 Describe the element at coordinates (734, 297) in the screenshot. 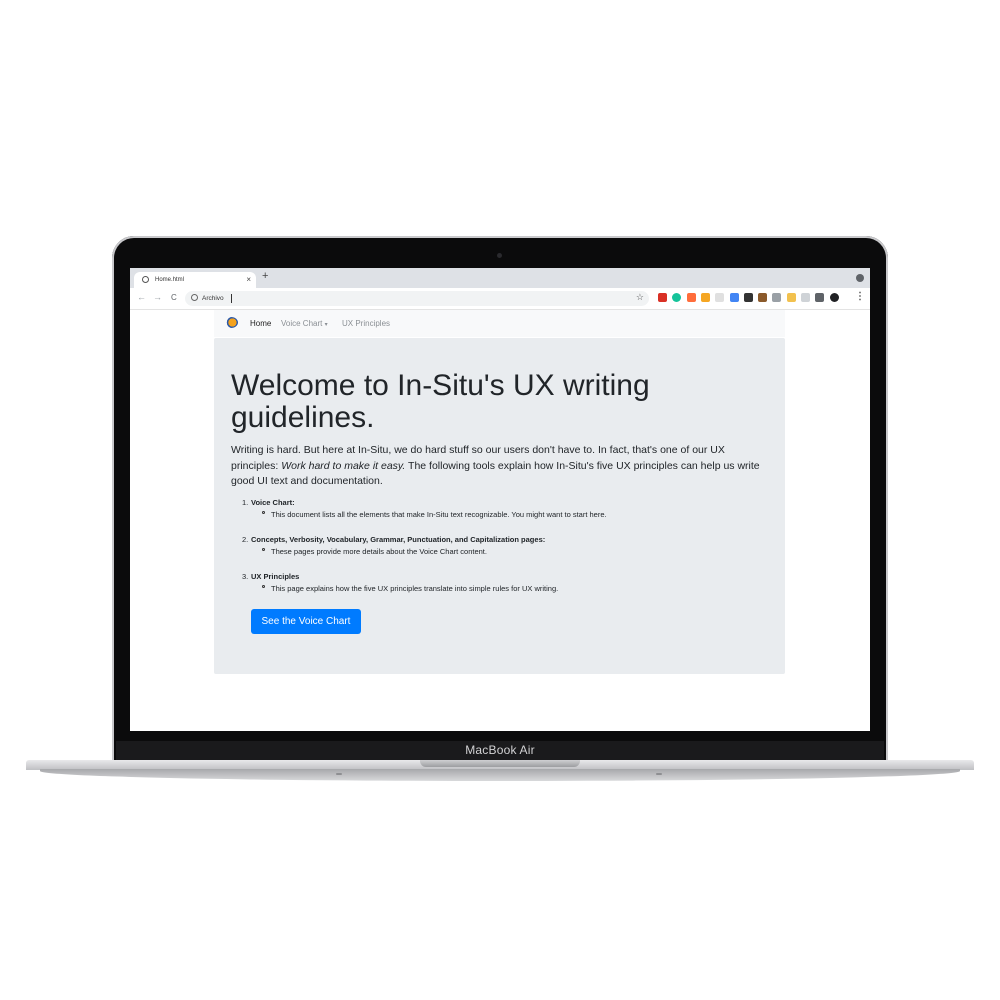

I see `extension-new-icon` at that location.